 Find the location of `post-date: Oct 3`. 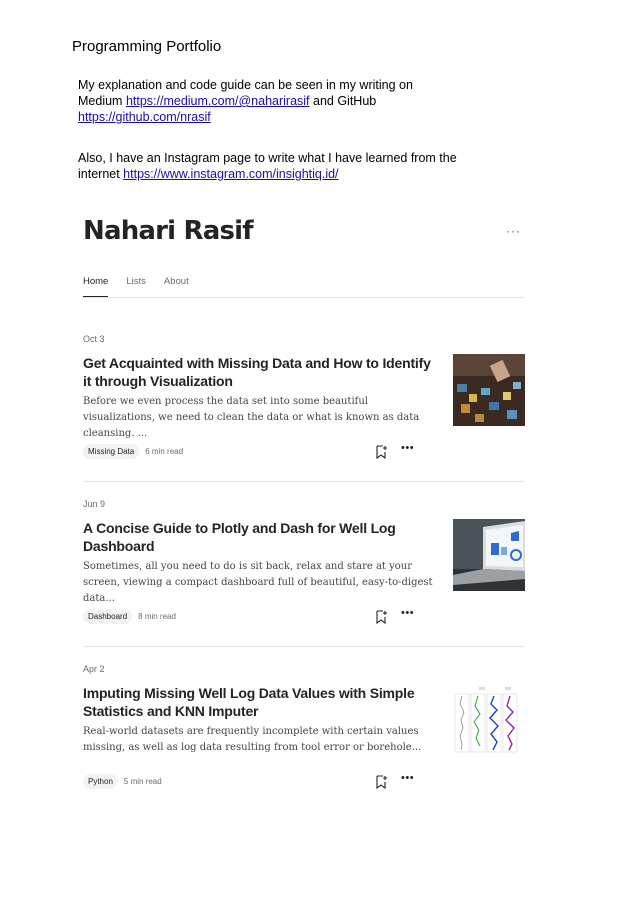

post-date: Oct 3 is located at coordinates (94, 339).